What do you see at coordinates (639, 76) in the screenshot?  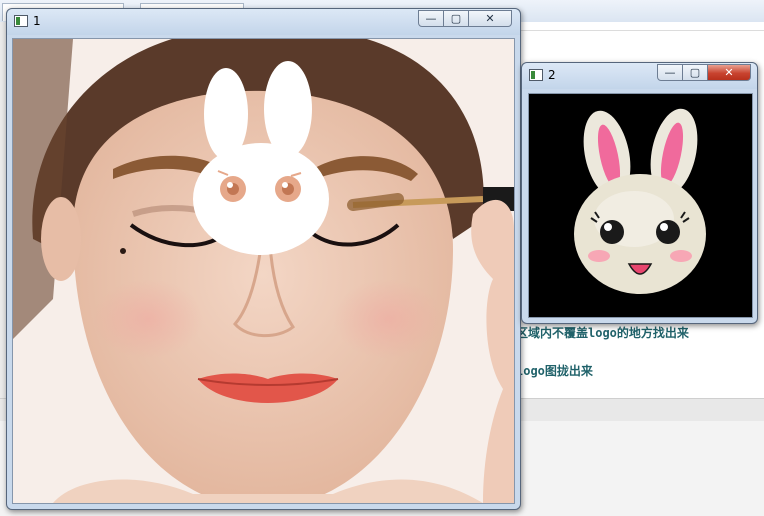 I see `window-2-titlebar: 2 — ▢ ✕` at bounding box center [639, 76].